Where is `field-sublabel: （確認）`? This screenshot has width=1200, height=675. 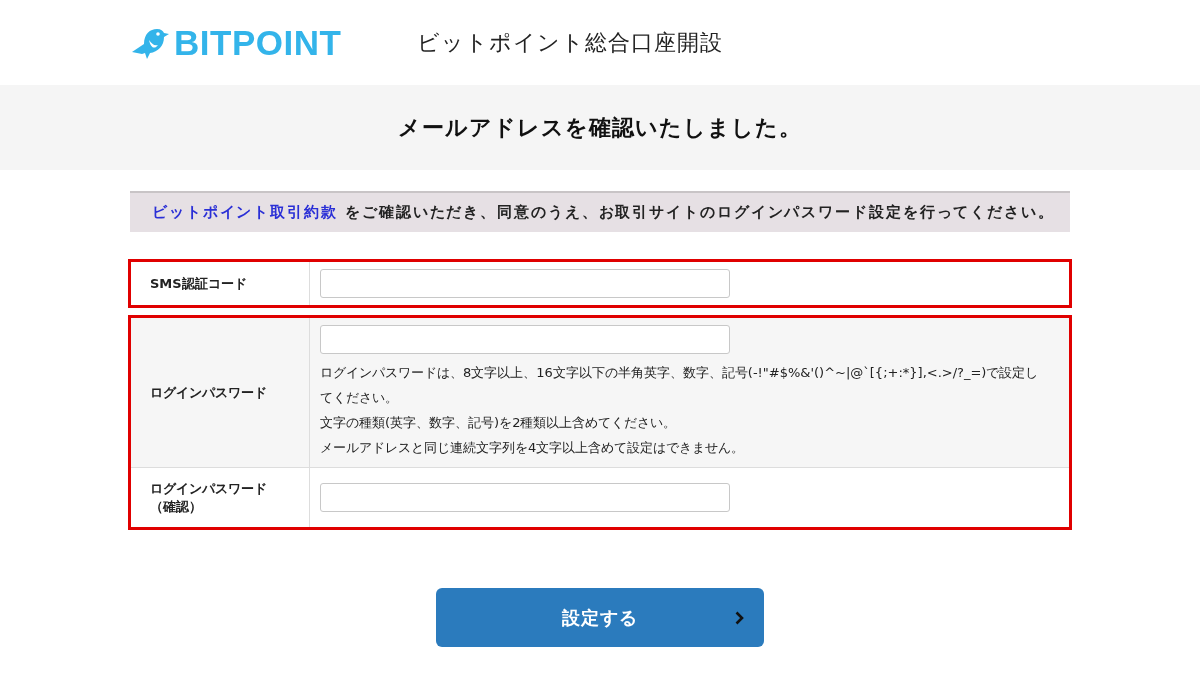
field-sublabel: （確認） is located at coordinates (176, 506).